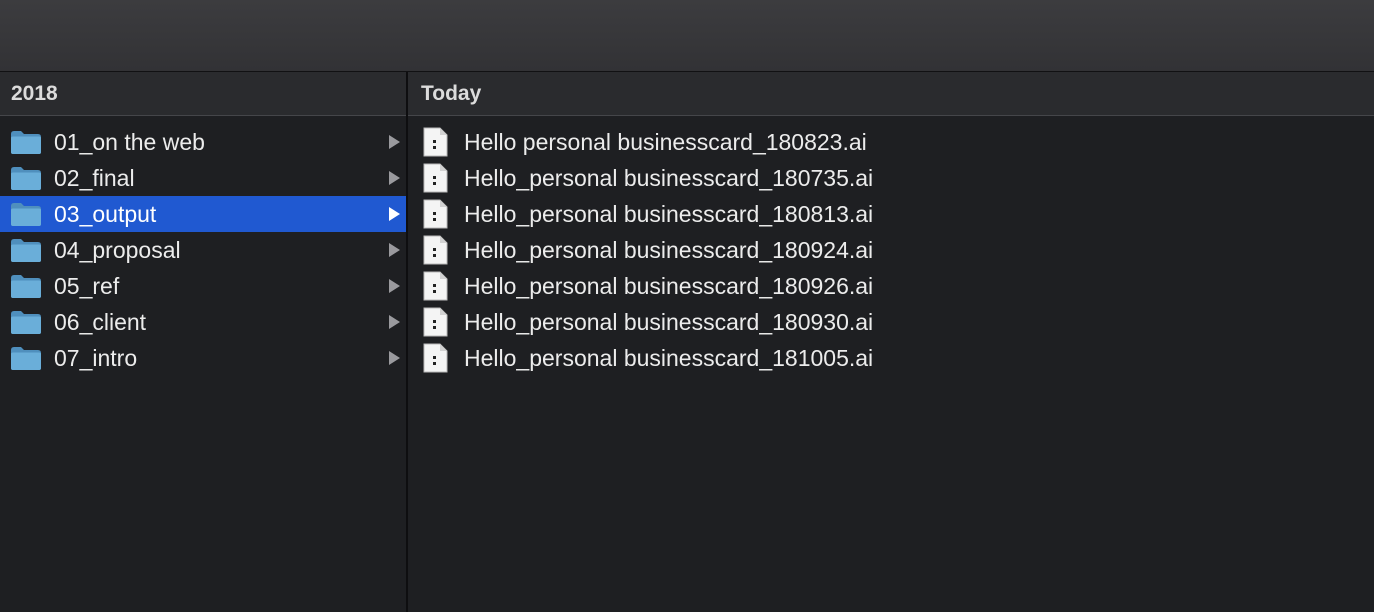 This screenshot has width=1374, height=612. I want to click on folder-label: 04_proposal, so click(117, 249).